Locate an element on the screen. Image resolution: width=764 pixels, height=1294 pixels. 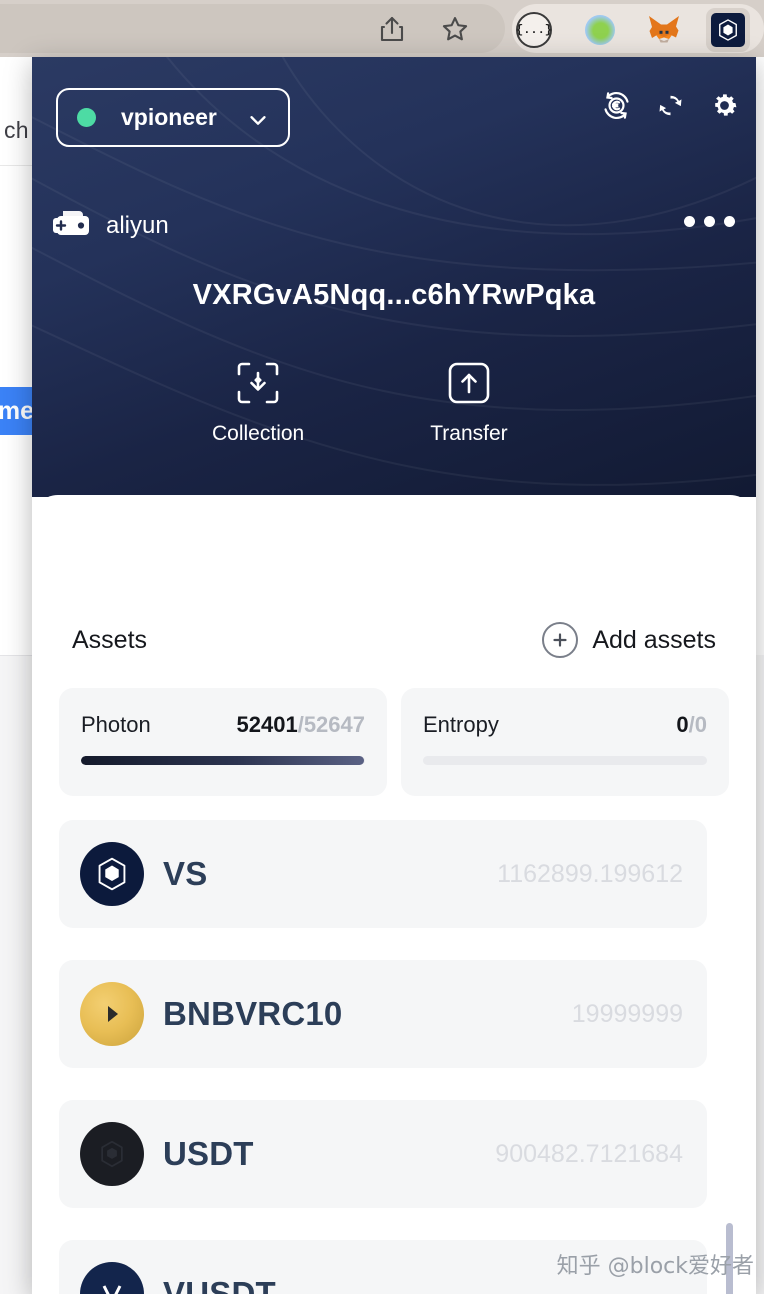
share-icon is located at coordinates (392, 29).